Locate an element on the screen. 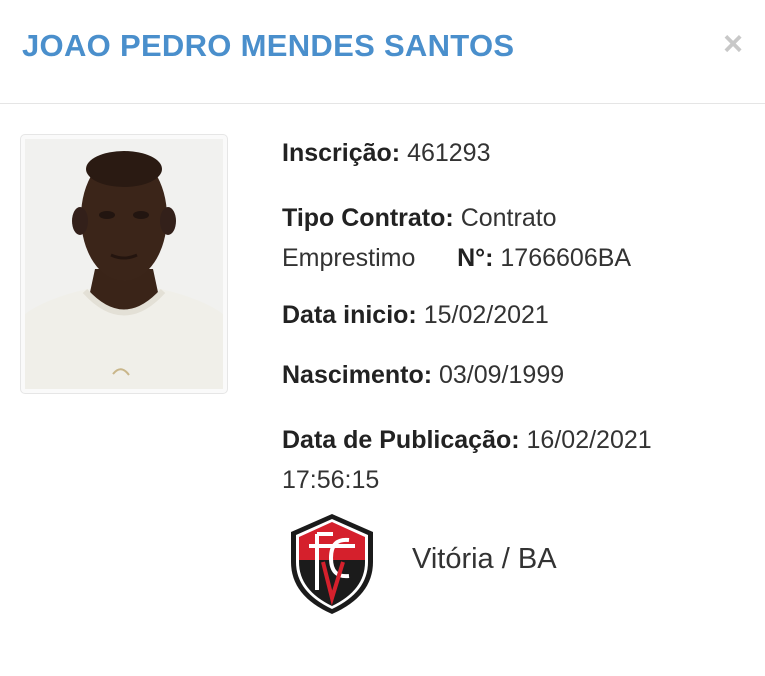 This screenshot has height=676, width=765. page-title: JOAO PEDRO MENDES SANTOS is located at coordinates (268, 45).